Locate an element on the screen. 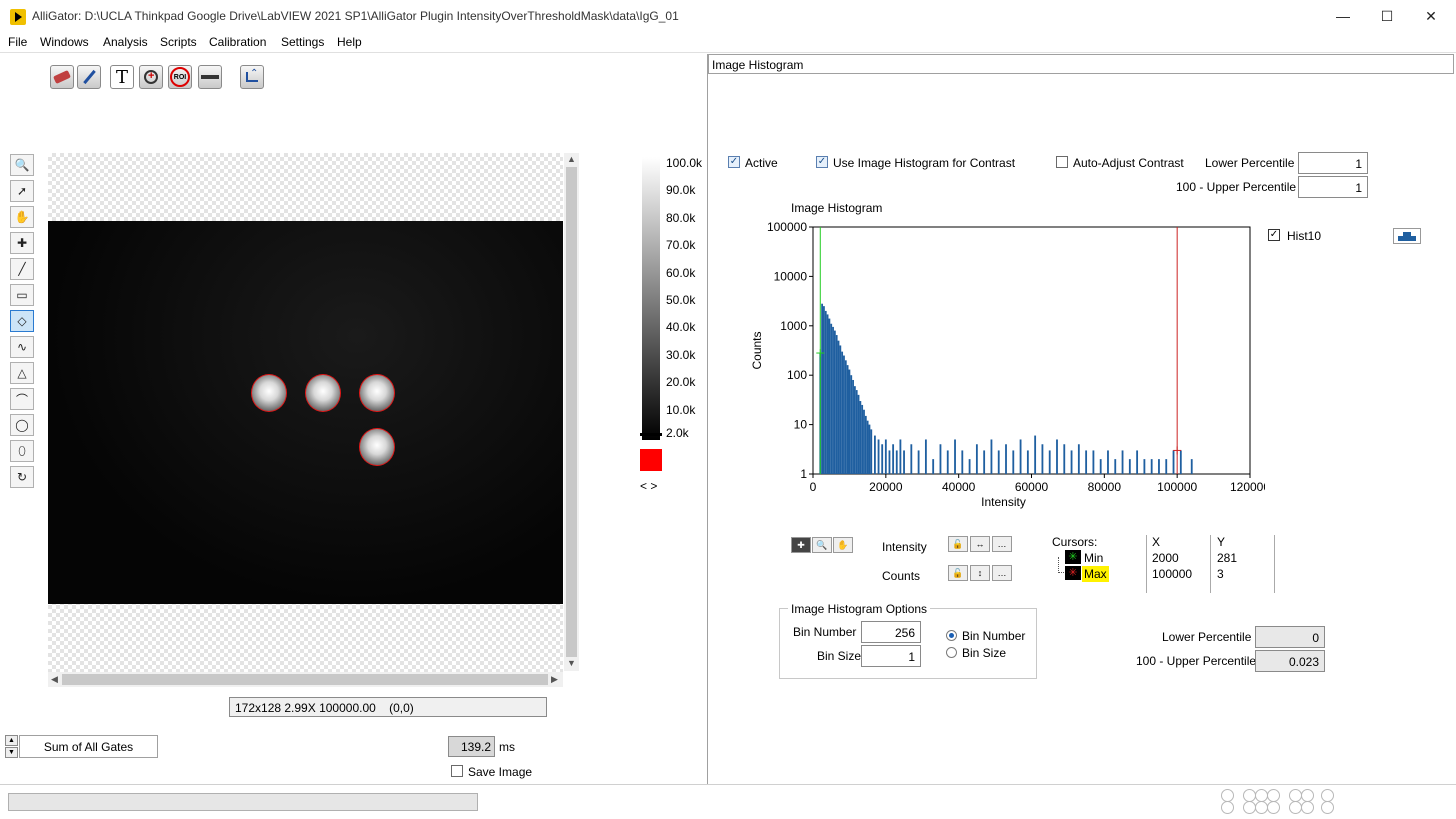  oval-tool: ⬯ is located at coordinates (22, 451).